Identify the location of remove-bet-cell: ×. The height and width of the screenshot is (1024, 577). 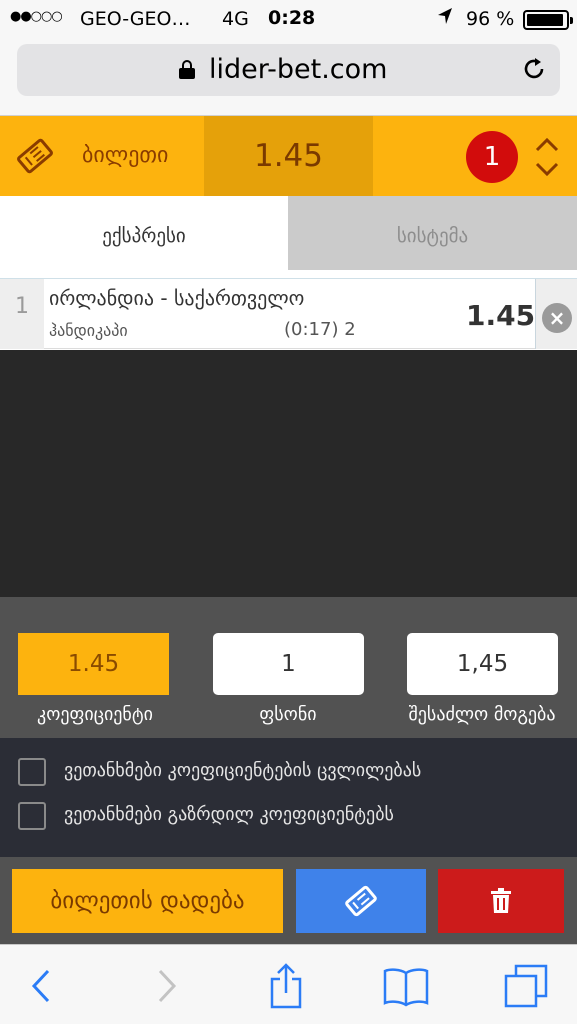
(556, 314).